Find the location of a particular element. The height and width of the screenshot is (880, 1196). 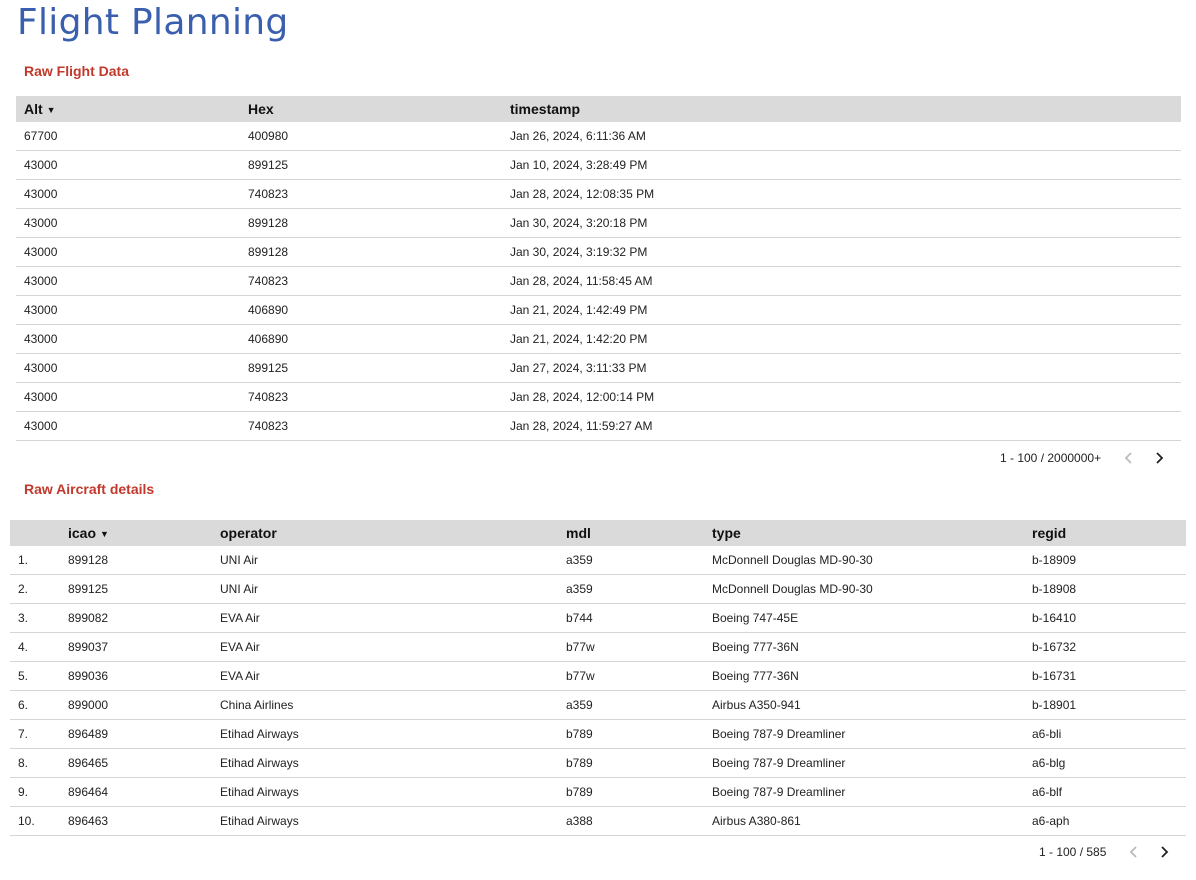

cell-operator: China Airlines is located at coordinates (393, 705).